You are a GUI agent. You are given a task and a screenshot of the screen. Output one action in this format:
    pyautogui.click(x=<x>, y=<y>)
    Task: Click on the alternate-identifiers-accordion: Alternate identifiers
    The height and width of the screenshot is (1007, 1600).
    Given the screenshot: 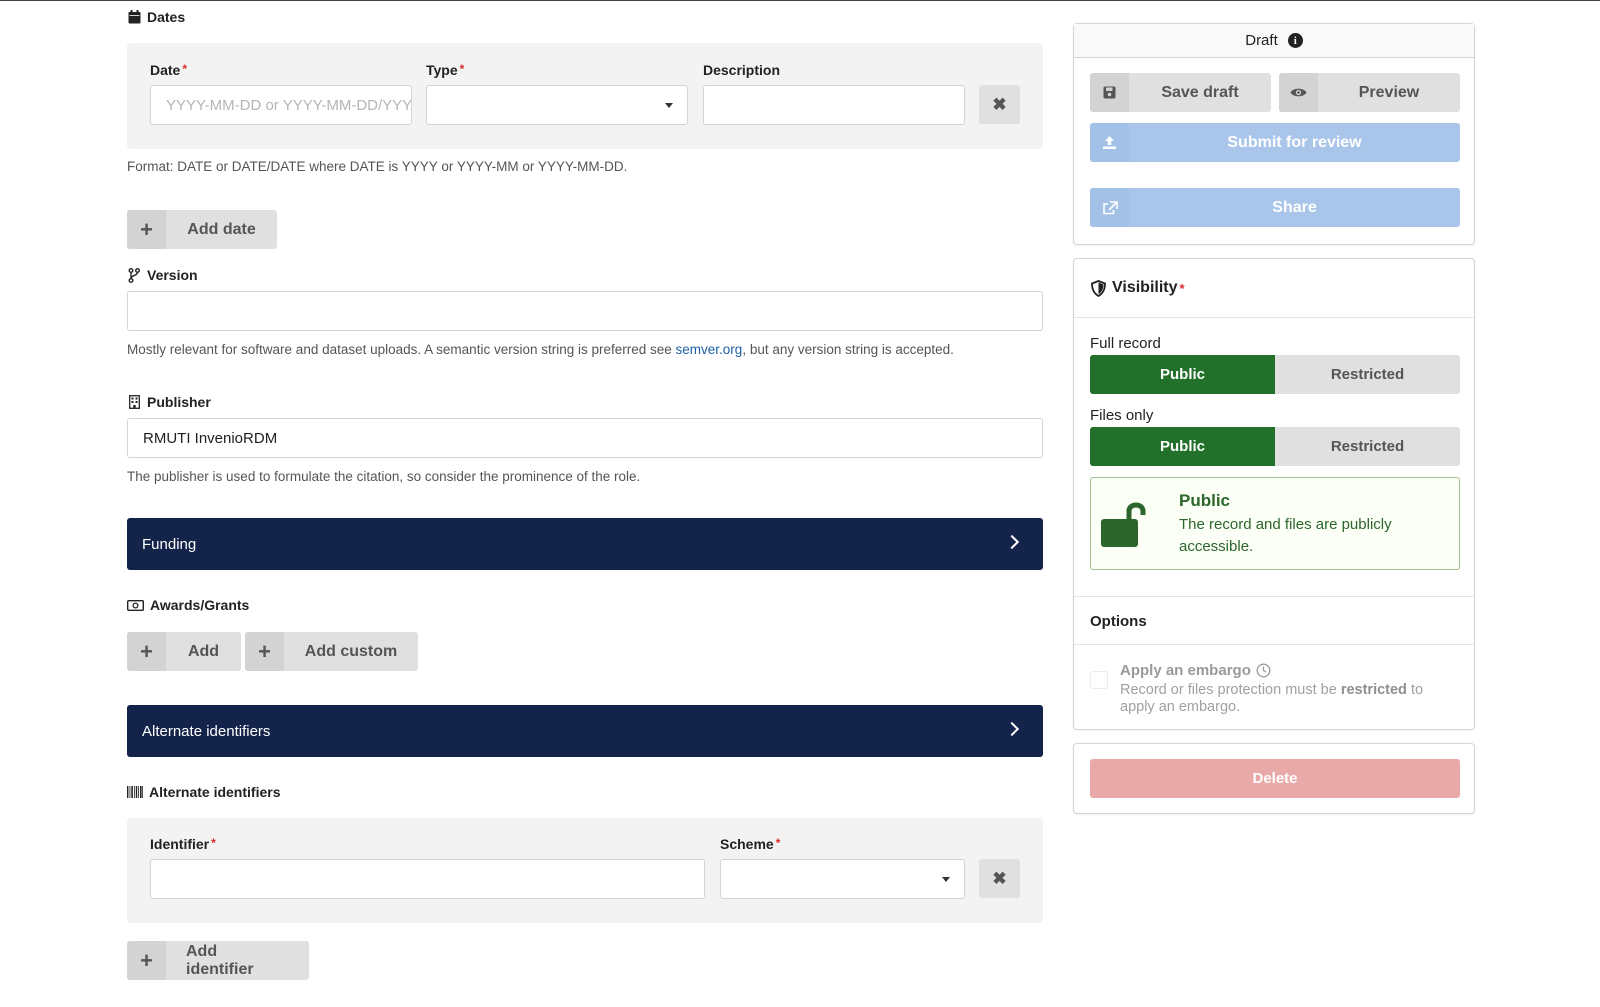 What is the action you would take?
    pyautogui.click(x=585, y=731)
    